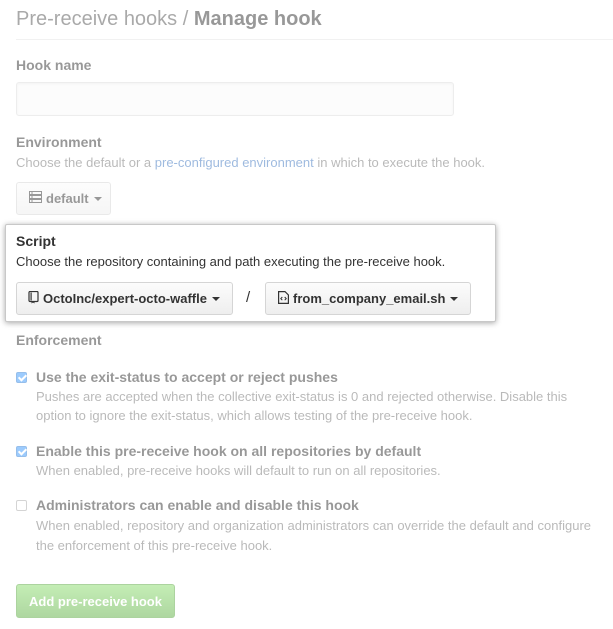 The height and width of the screenshot is (629, 613). Describe the element at coordinates (36, 241) in the screenshot. I see `script-label: Script` at that location.